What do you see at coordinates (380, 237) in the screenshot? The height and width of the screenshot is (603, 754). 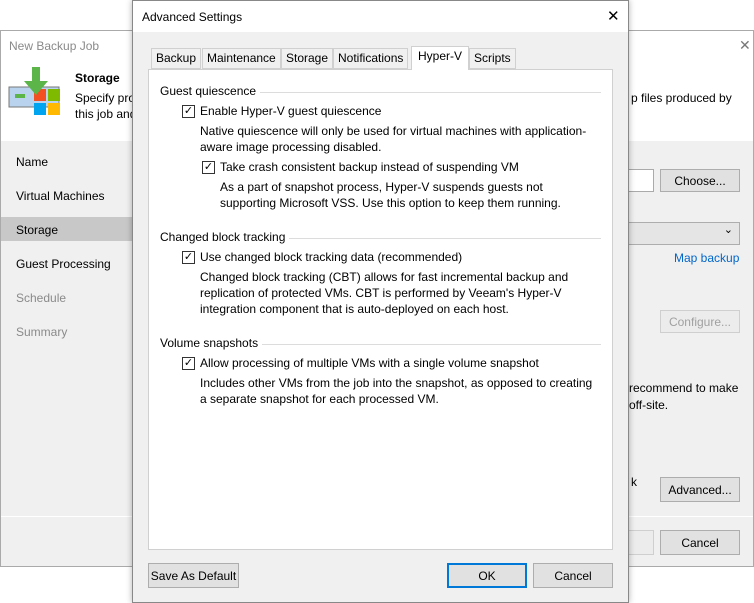 I see `group-changed-block-tracking: Changed block tracking` at bounding box center [380, 237].